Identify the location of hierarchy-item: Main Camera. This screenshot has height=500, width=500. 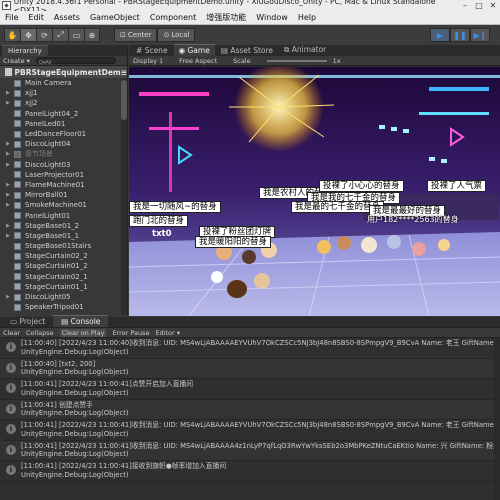
(63, 83).